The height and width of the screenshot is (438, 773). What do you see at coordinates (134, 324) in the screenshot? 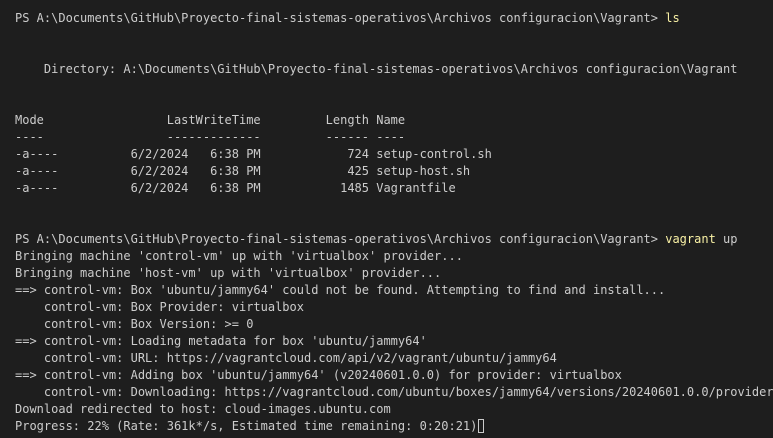
I see `output-line: control-vm: Box Version: >= 0` at bounding box center [134, 324].